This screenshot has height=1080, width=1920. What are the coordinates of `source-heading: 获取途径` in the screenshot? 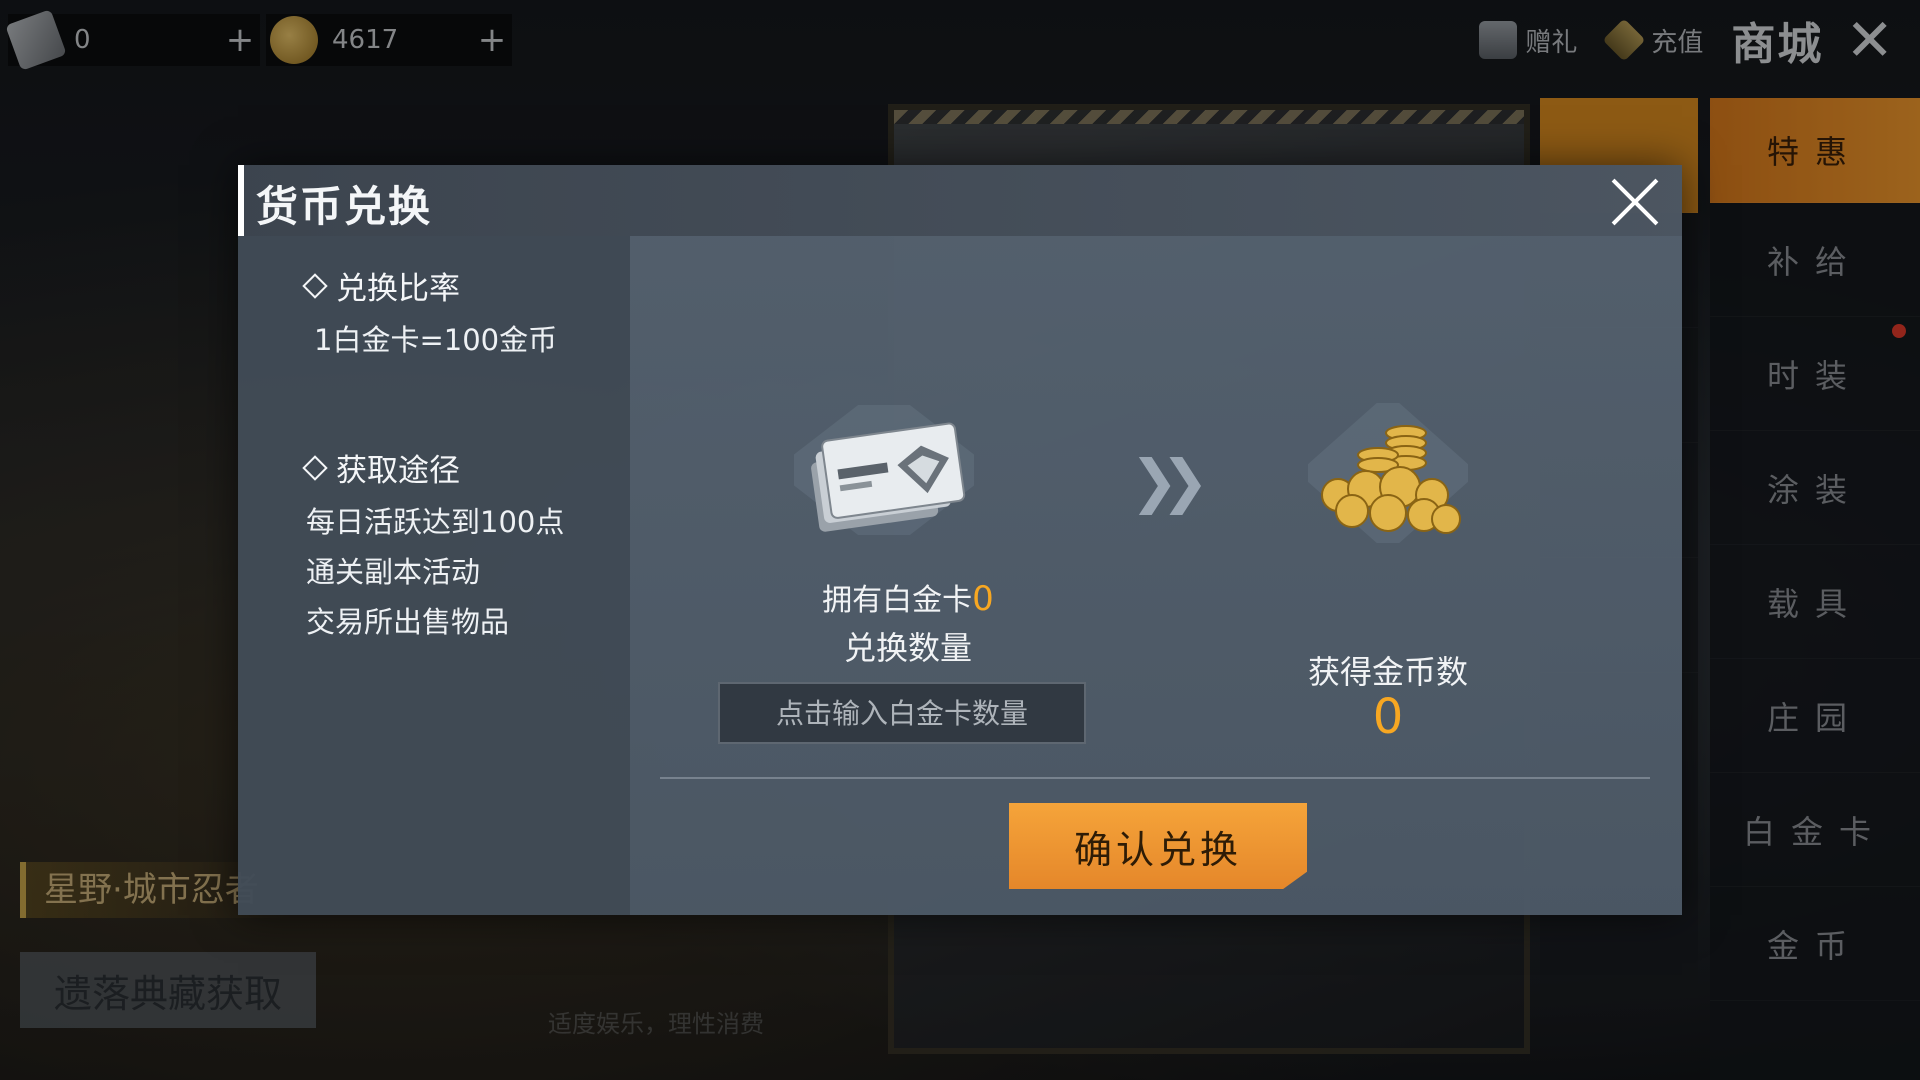 It's located at (381, 467).